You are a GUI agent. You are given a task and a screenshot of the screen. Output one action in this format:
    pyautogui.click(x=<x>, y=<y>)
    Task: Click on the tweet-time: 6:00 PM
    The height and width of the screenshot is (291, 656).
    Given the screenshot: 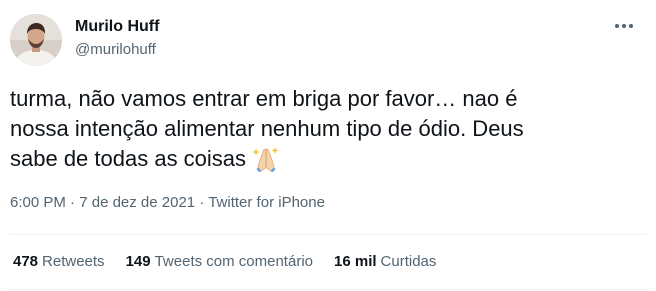 What is the action you would take?
    pyautogui.click(x=38, y=202)
    